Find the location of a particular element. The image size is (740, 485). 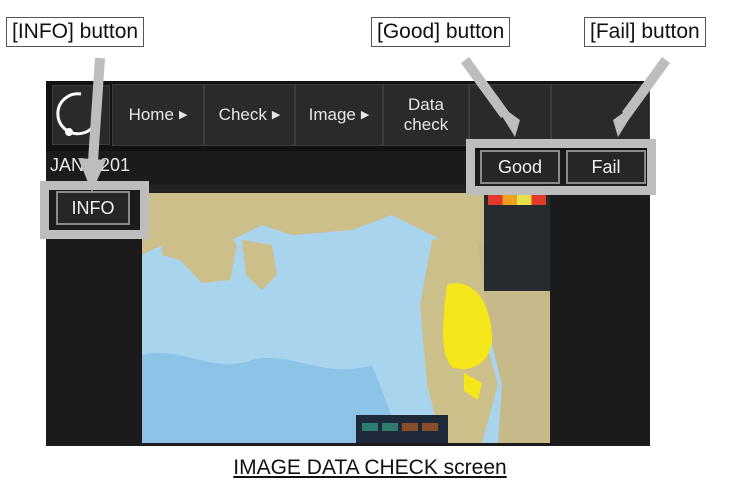

identifier-label: JAN-9201 is located at coordinates (90, 165).